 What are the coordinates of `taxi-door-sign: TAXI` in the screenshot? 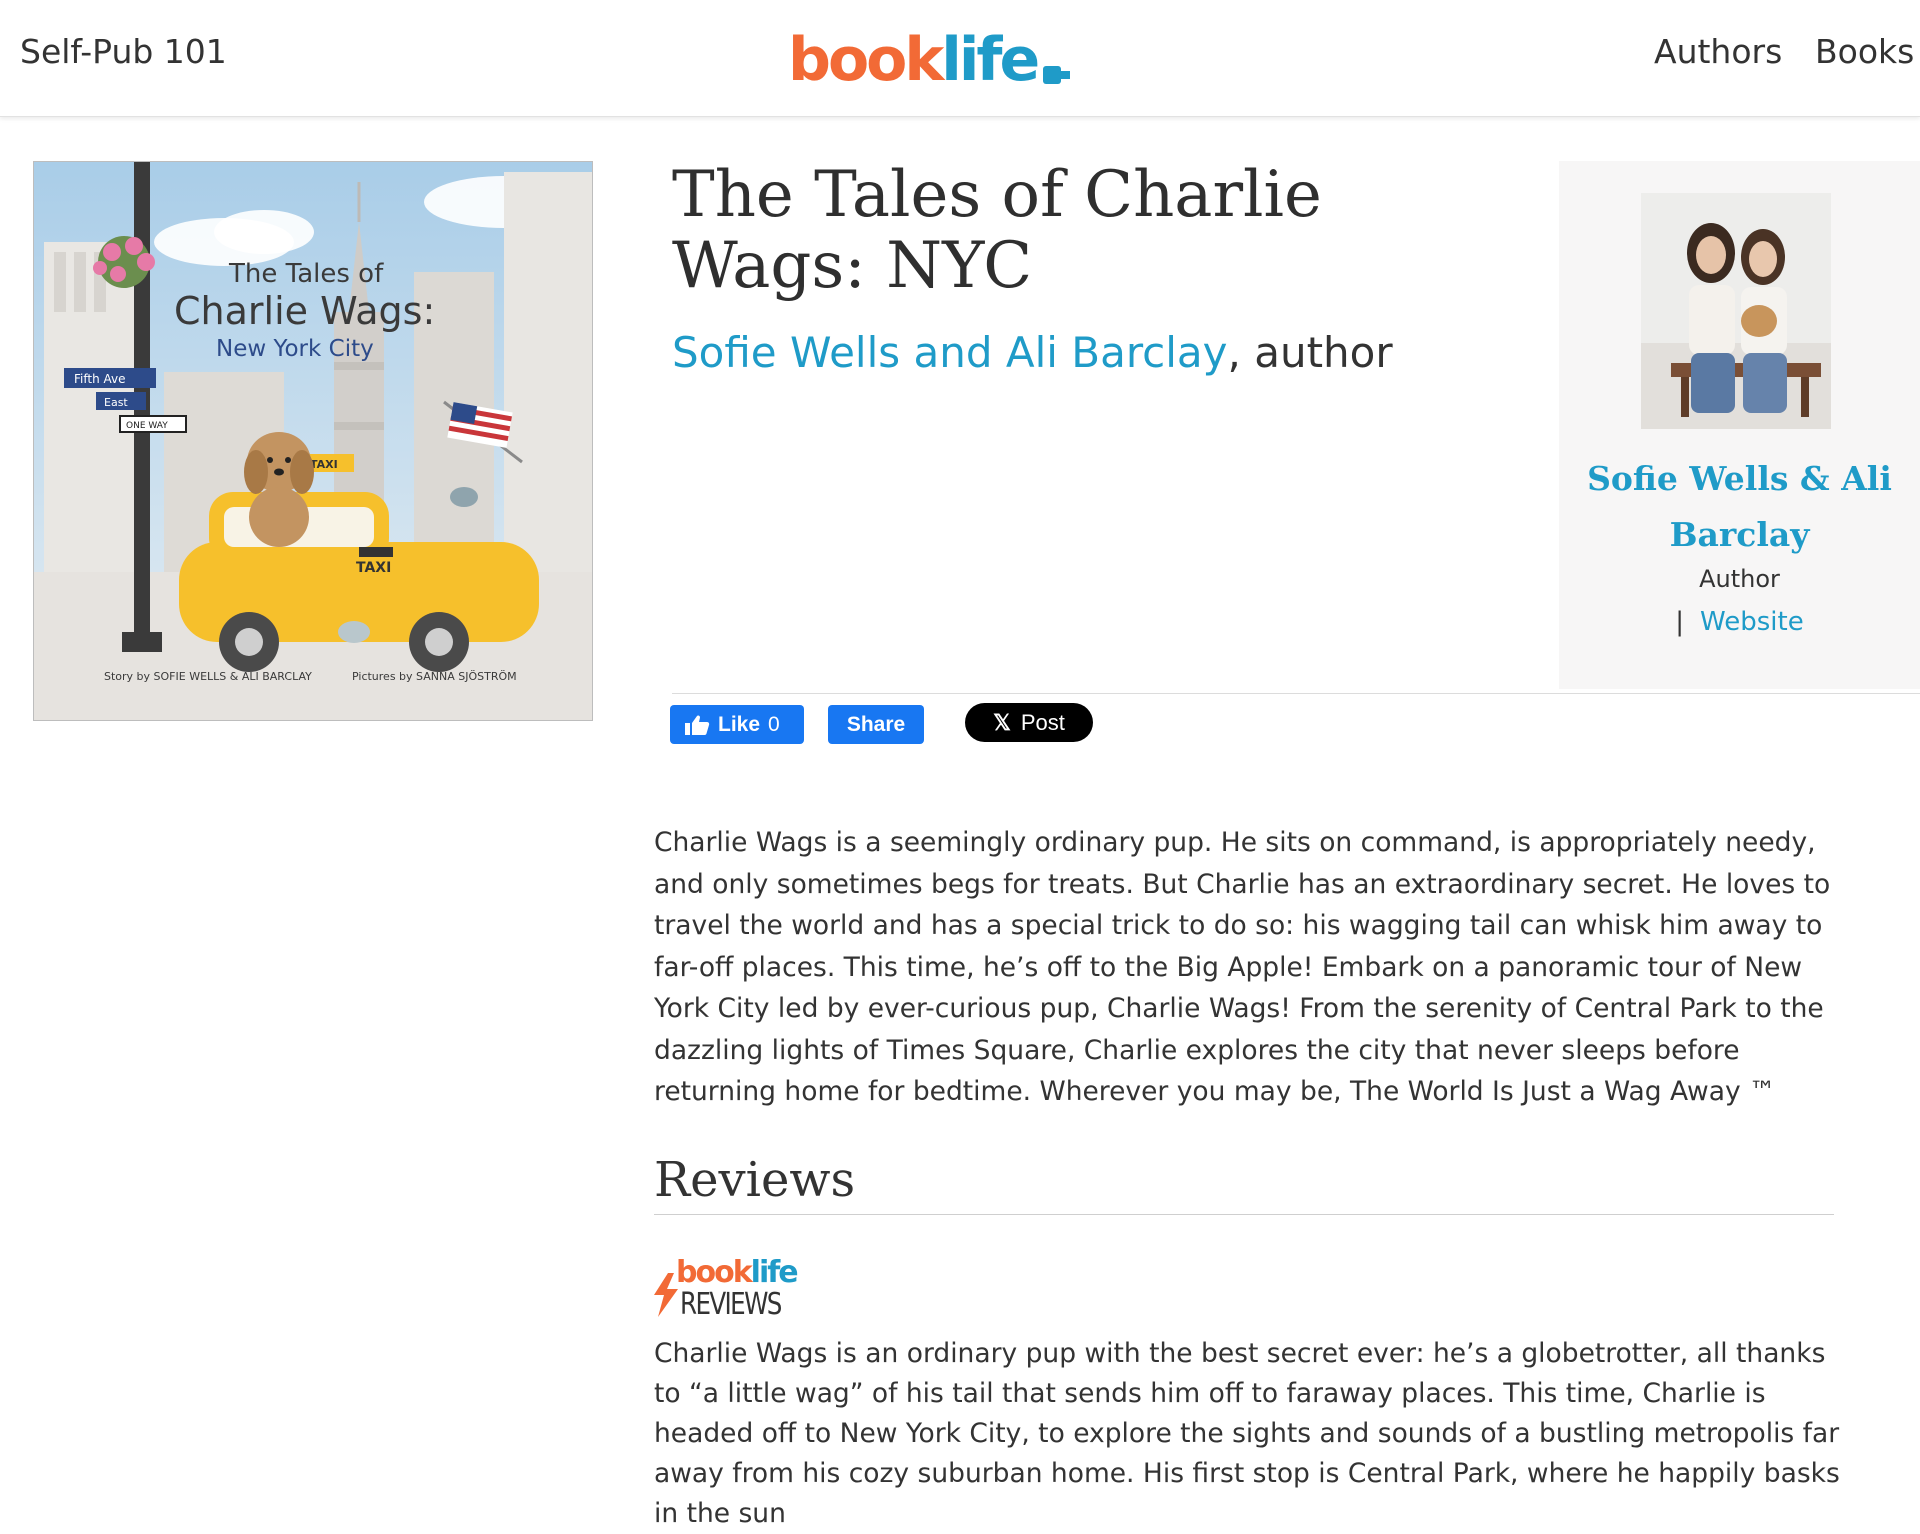 It's located at (373, 568).